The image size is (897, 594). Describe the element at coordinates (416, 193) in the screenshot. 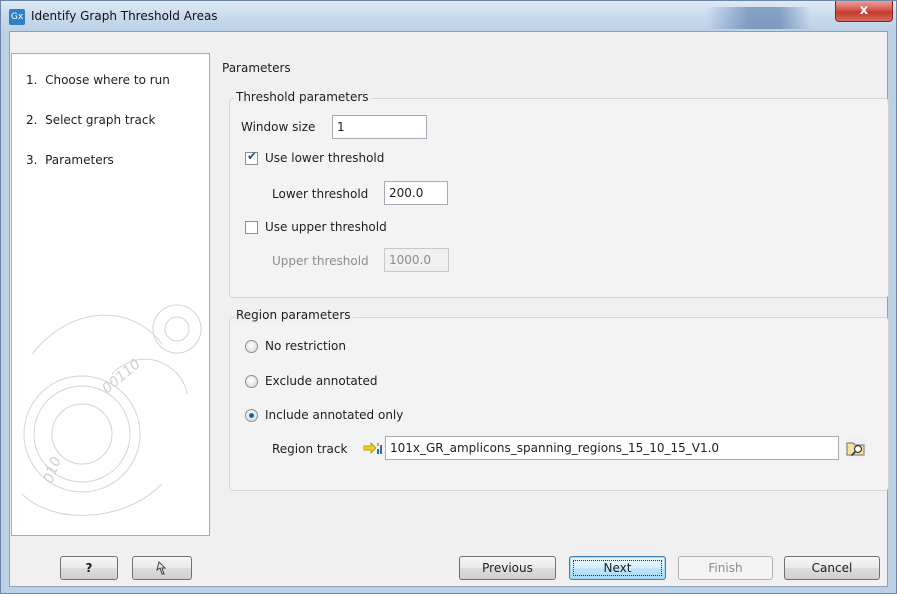

I see `lower-threshold-input: 200.0` at that location.